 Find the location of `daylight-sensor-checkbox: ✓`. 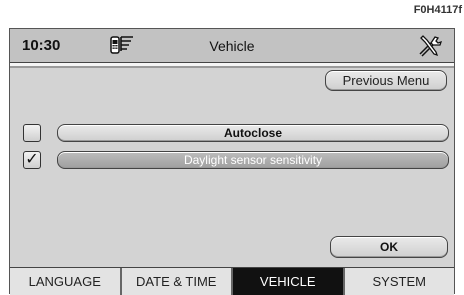

daylight-sensor-checkbox: ✓ is located at coordinates (32, 160).